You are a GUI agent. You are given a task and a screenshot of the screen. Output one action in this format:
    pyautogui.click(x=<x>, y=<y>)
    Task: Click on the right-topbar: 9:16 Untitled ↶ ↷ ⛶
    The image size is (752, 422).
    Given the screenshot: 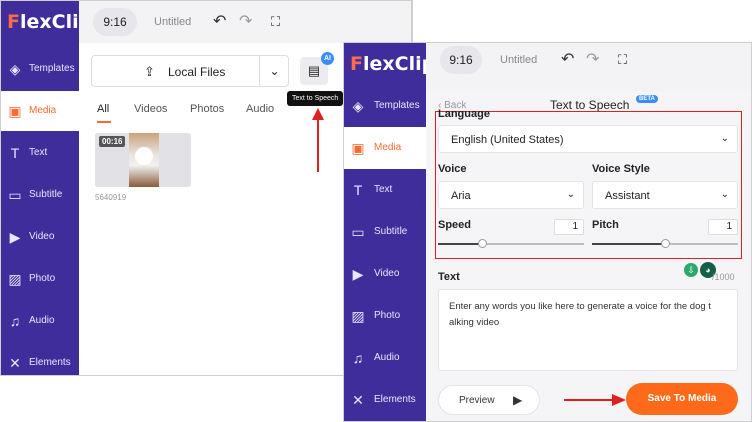 What is the action you would take?
    pyautogui.click(x=588, y=67)
    